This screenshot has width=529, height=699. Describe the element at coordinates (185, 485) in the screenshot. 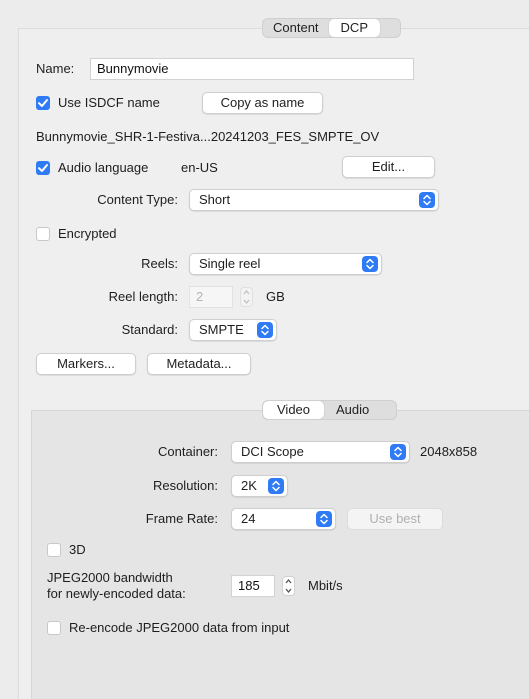

I see `resolution-label: Resolution:` at that location.